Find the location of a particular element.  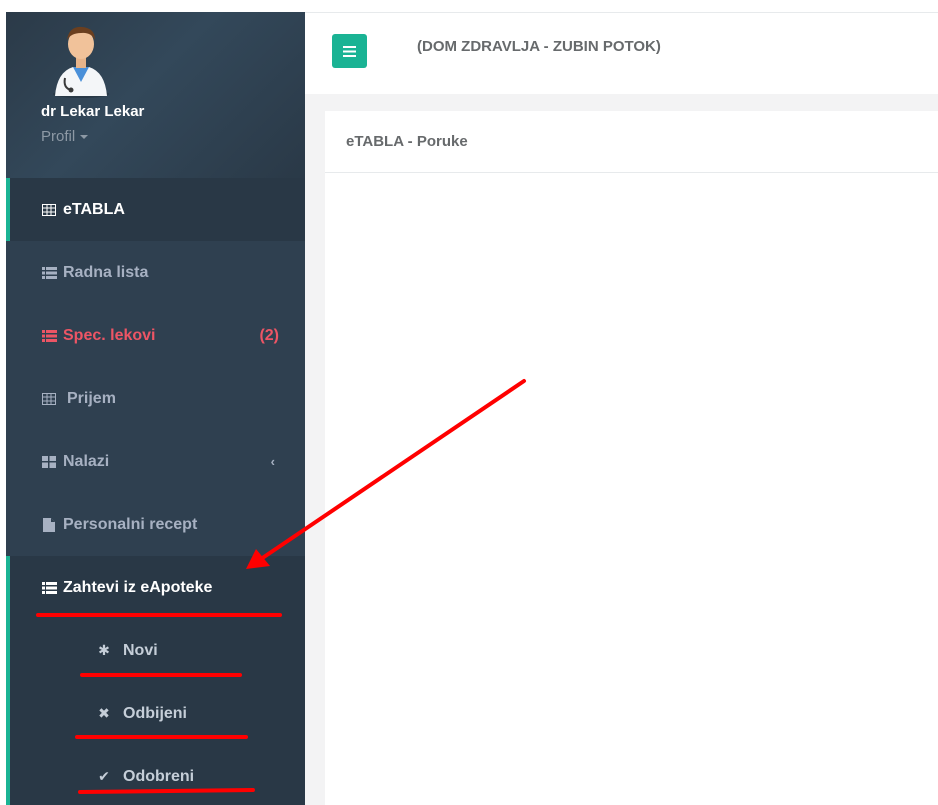

profile-label: Profil is located at coordinates (58, 136).